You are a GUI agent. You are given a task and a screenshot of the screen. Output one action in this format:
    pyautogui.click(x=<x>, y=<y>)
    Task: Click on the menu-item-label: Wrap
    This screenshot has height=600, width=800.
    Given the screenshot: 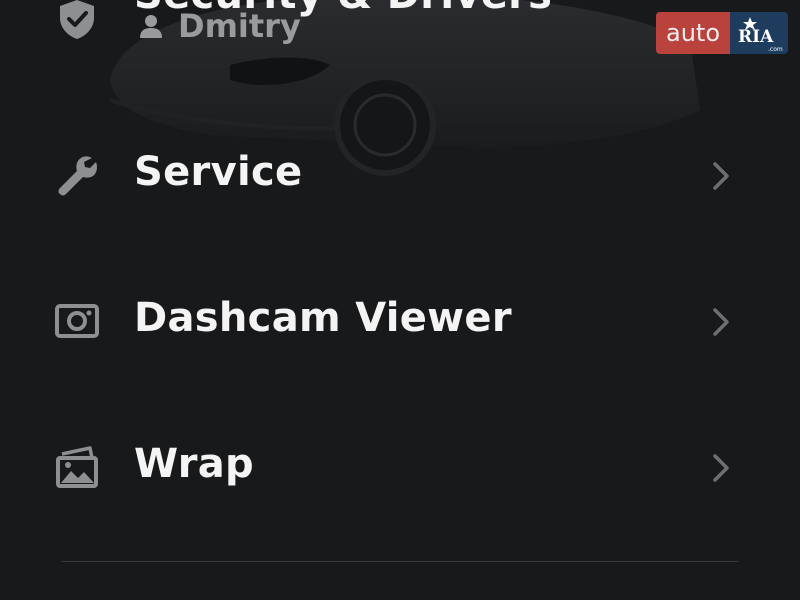 What is the action you would take?
    pyautogui.click(x=194, y=464)
    